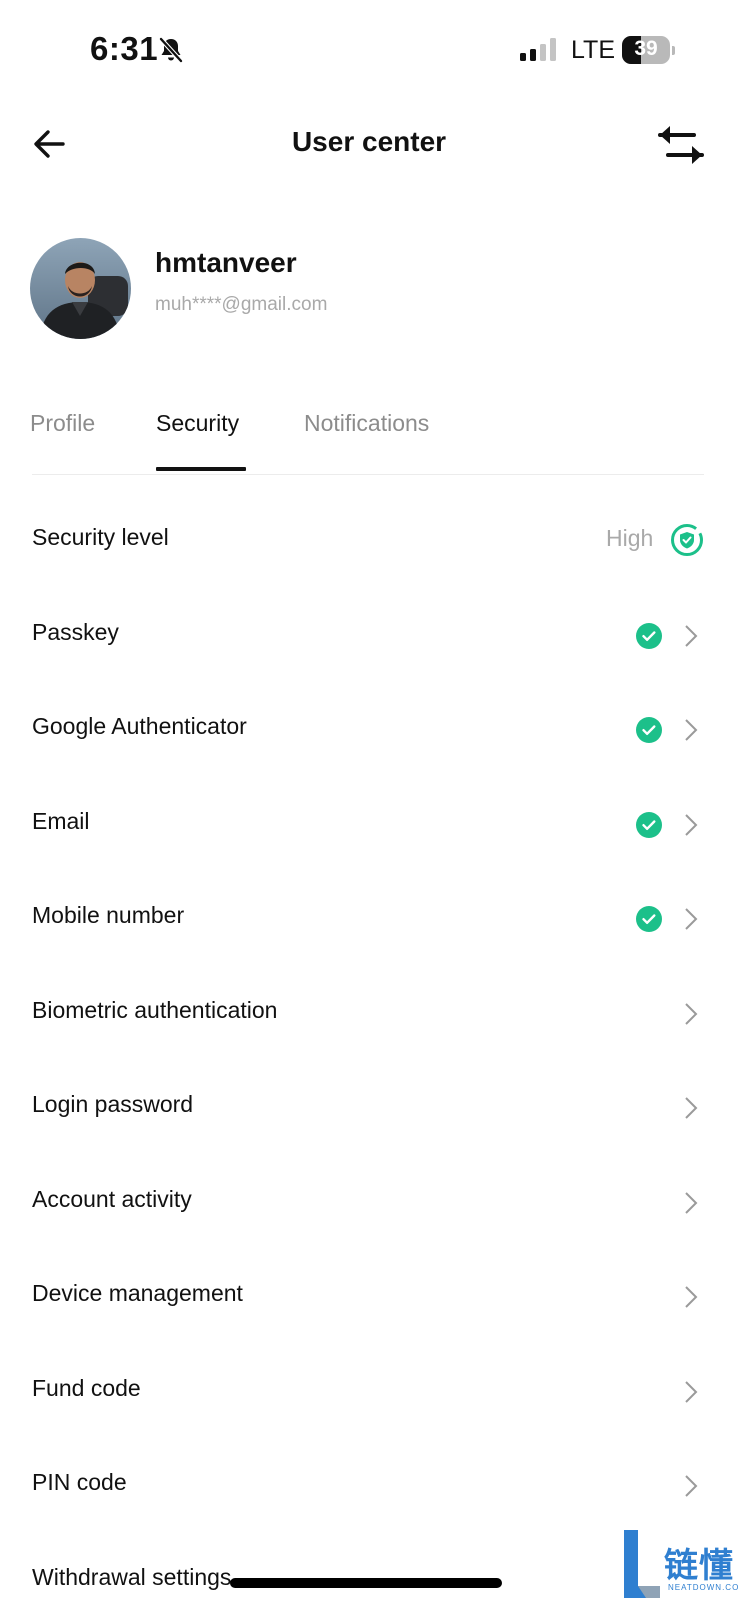  I want to click on tab-profile: Profile, so click(62, 423).